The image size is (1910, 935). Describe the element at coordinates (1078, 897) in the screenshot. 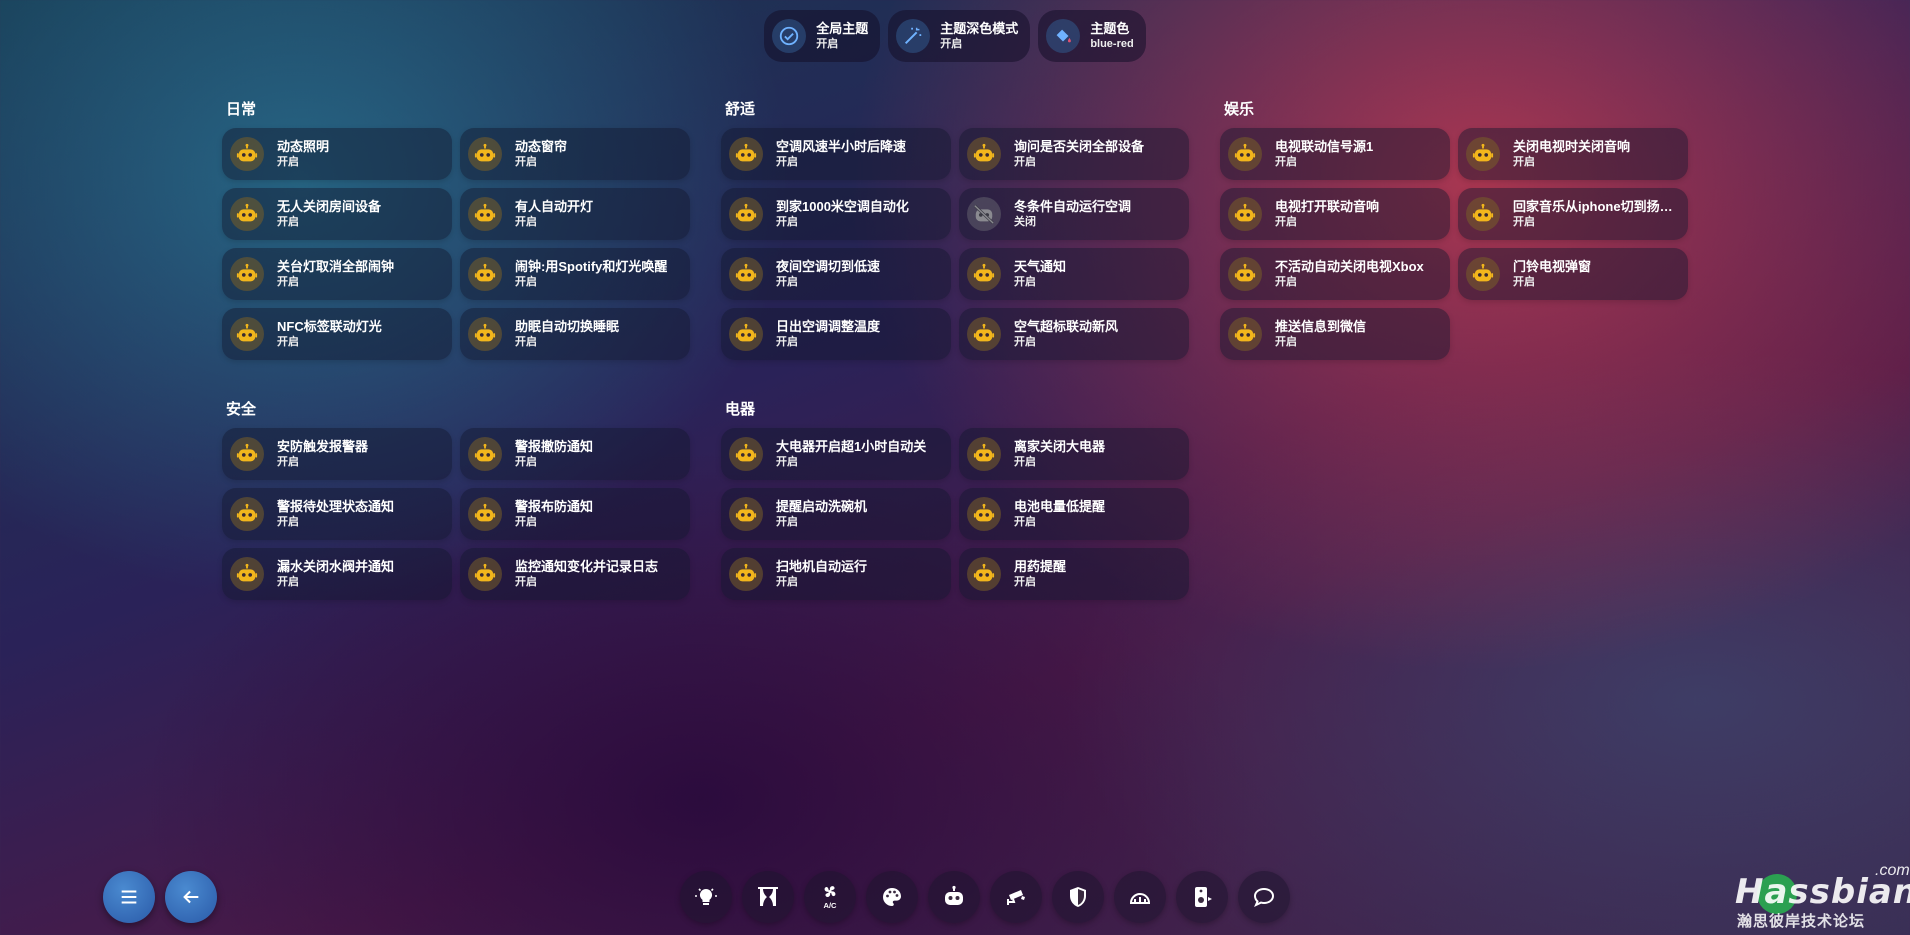

I see `nav-security` at that location.